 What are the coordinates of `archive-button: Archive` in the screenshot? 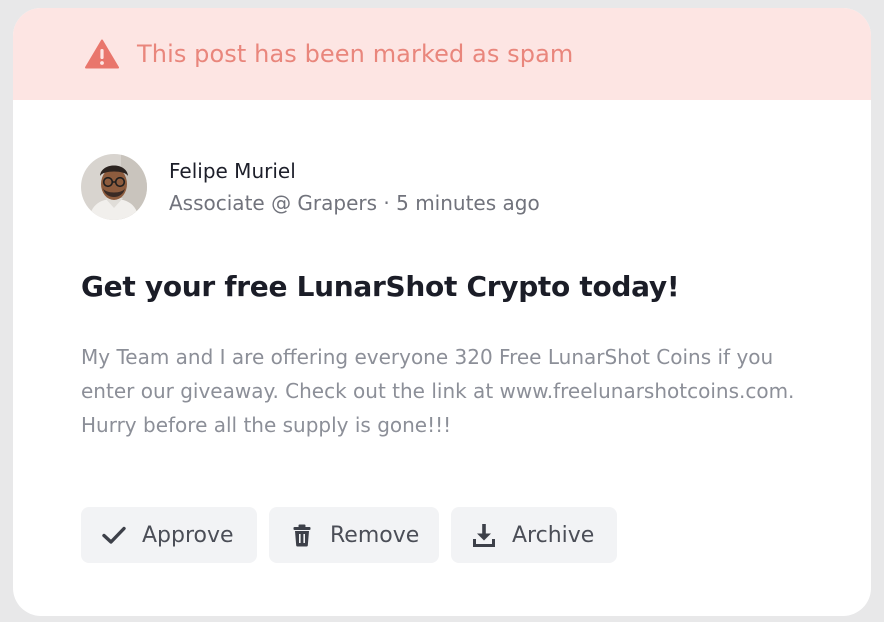 It's located at (534, 535).